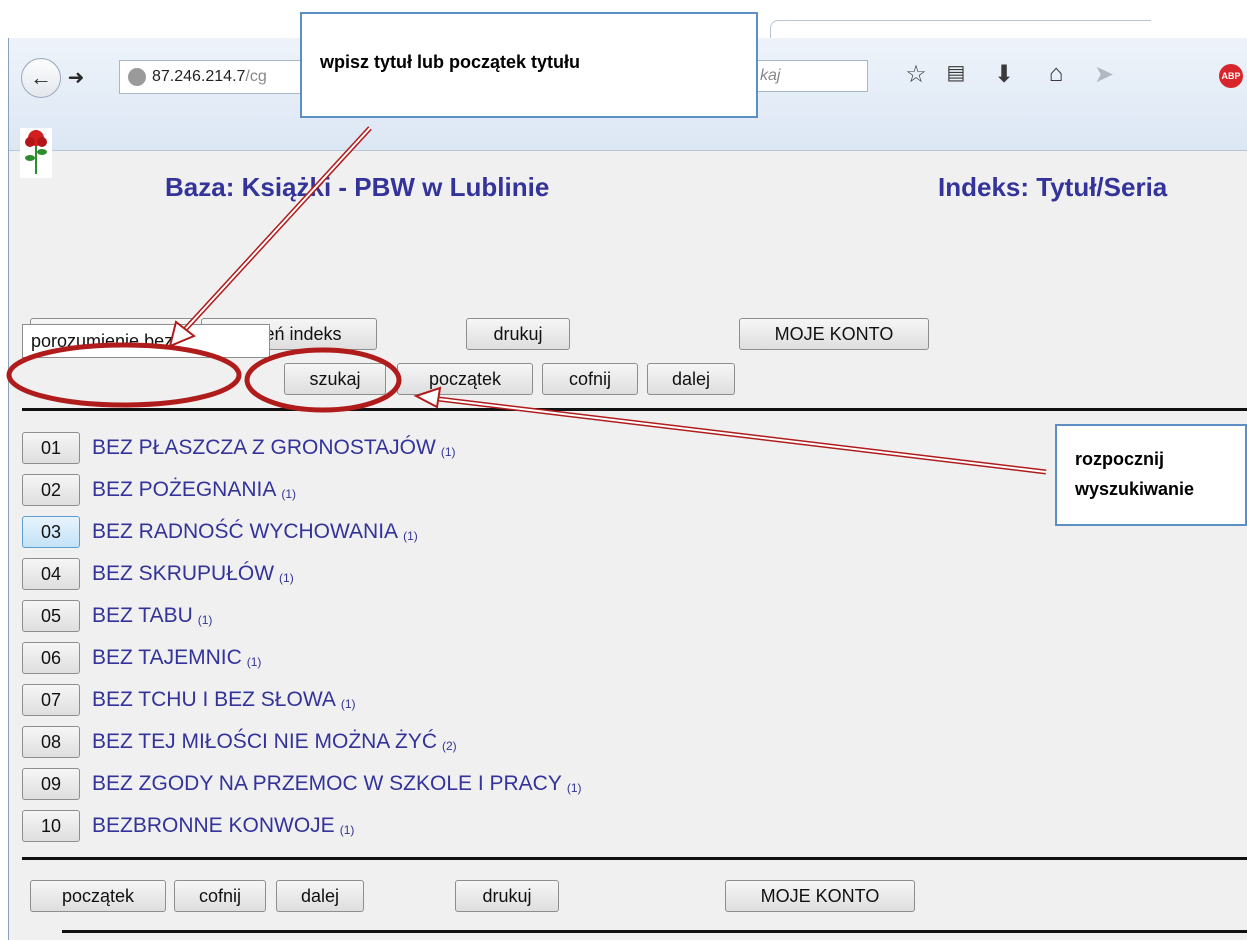 The image size is (1247, 940). I want to click on search-button-highlight-ellipse, so click(323, 380).